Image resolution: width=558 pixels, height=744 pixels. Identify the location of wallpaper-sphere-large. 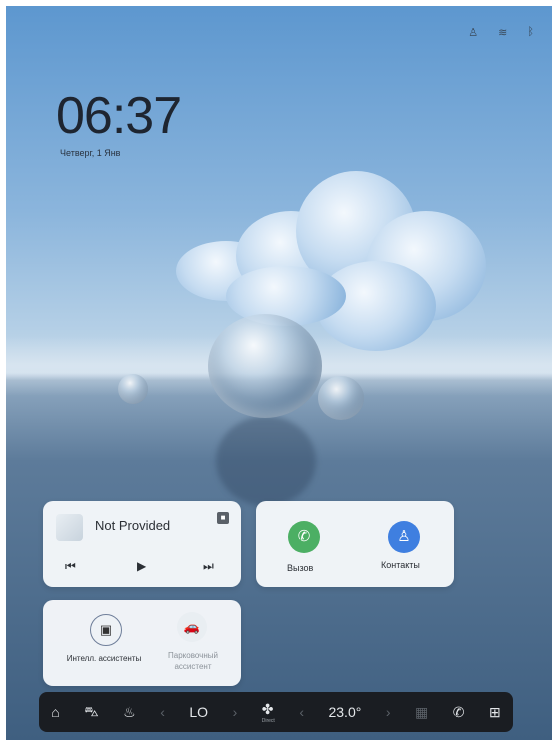
(265, 366).